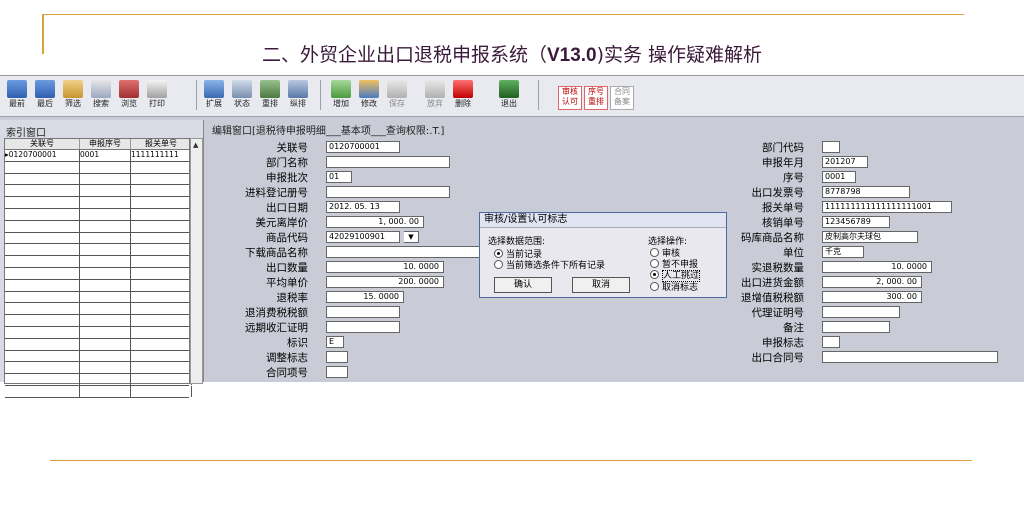 The image size is (1024, 512). Describe the element at coordinates (397, 95) in the screenshot. I see `save-button: 保存` at that location.